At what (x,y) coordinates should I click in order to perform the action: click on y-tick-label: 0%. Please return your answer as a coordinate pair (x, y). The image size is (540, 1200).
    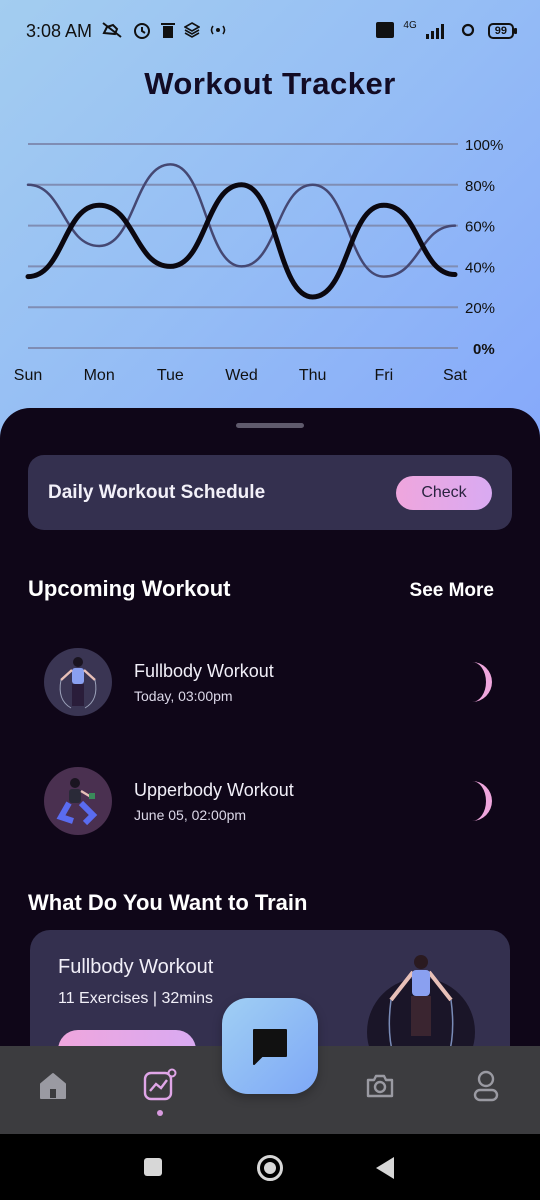
    Looking at the image, I should click on (484, 349).